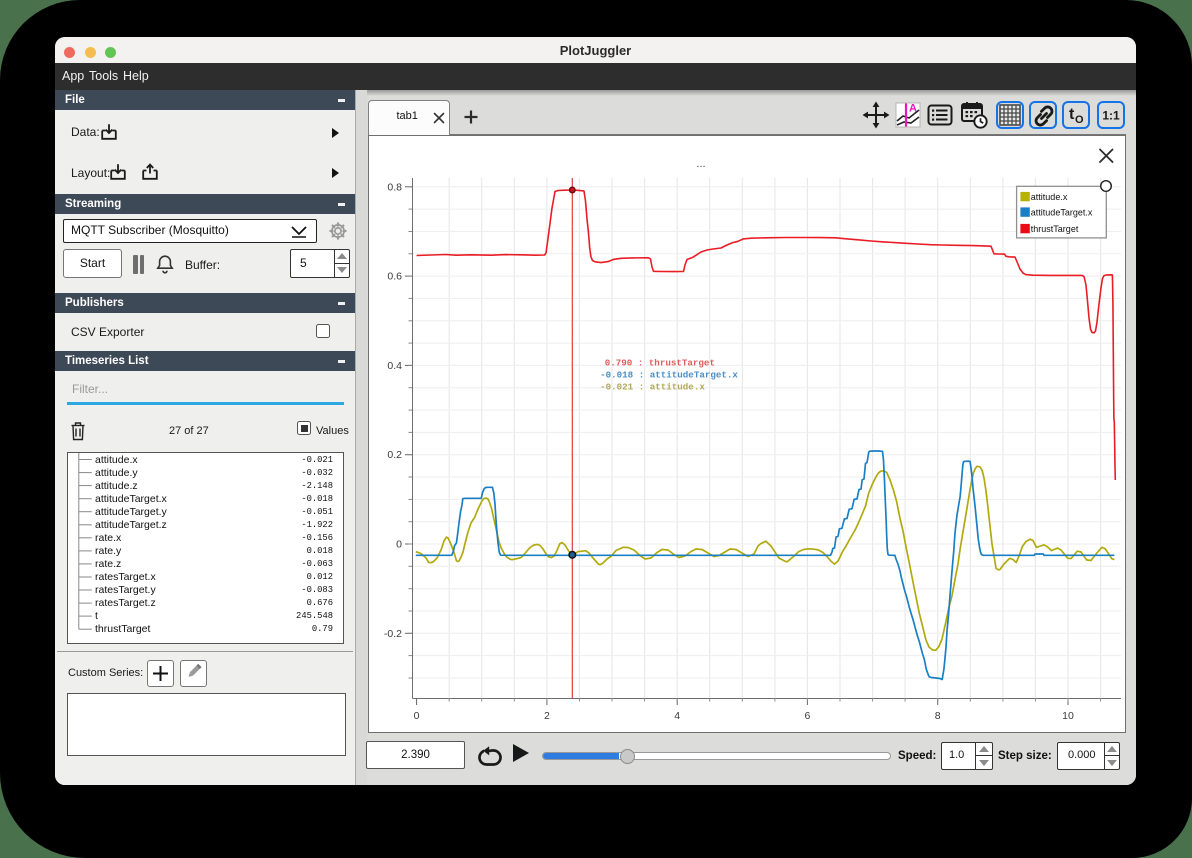 Image resolution: width=1192 pixels, height=858 pixels. What do you see at coordinates (669, 375) in the screenshot?
I see `svg-text: -0.018 : attitudeTarget.x` at bounding box center [669, 375].